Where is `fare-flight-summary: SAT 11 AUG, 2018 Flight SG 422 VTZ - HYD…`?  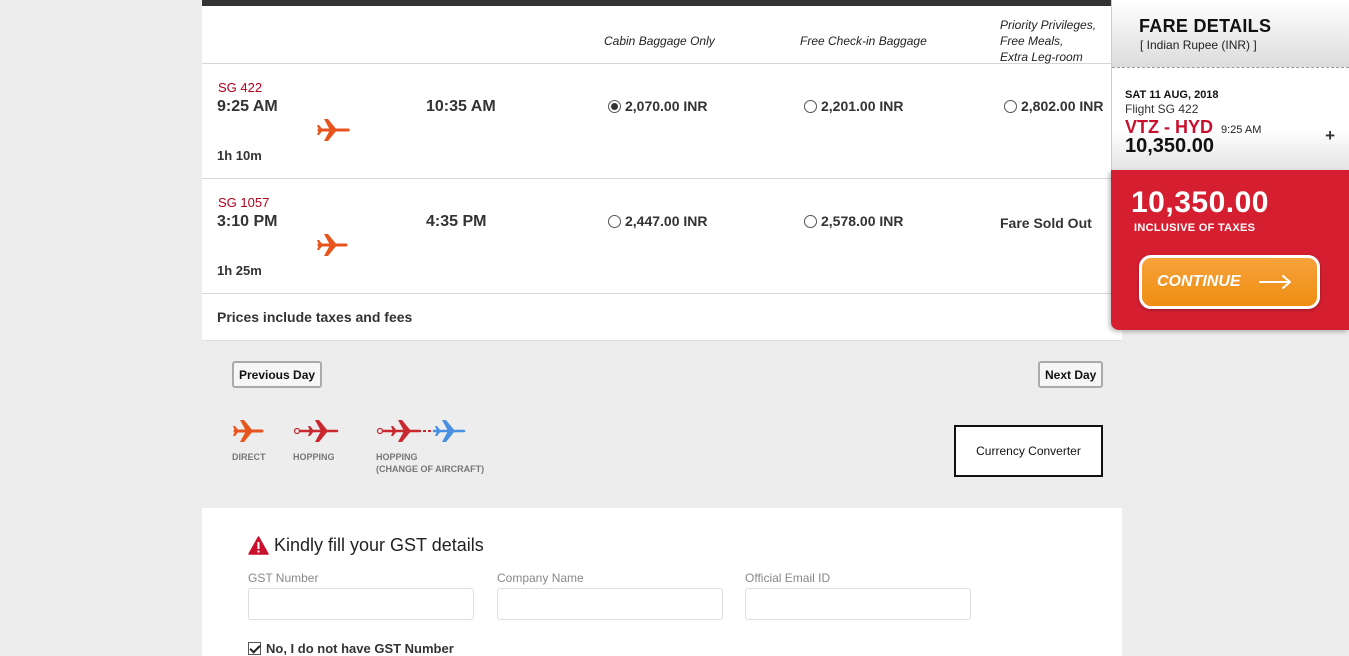
fare-flight-summary: SAT 11 AUG, 2018 Flight SG 422 VTZ - HYD… is located at coordinates (1230, 119).